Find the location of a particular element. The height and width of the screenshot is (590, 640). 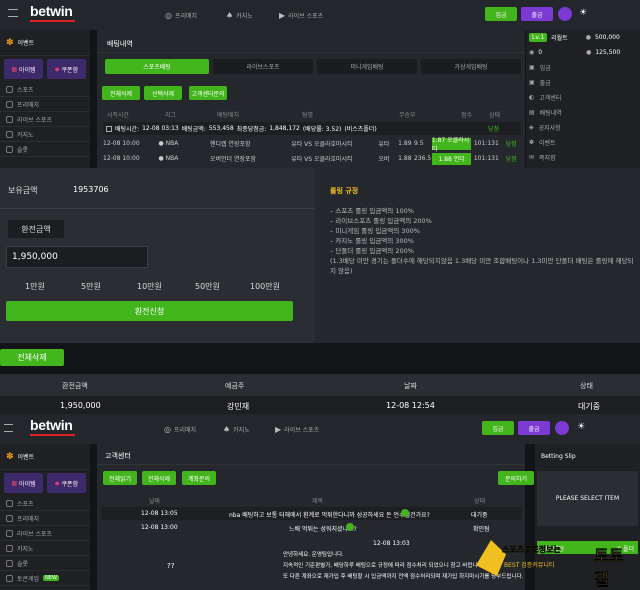

quick-100k: 10만원 is located at coordinates (149, 286).